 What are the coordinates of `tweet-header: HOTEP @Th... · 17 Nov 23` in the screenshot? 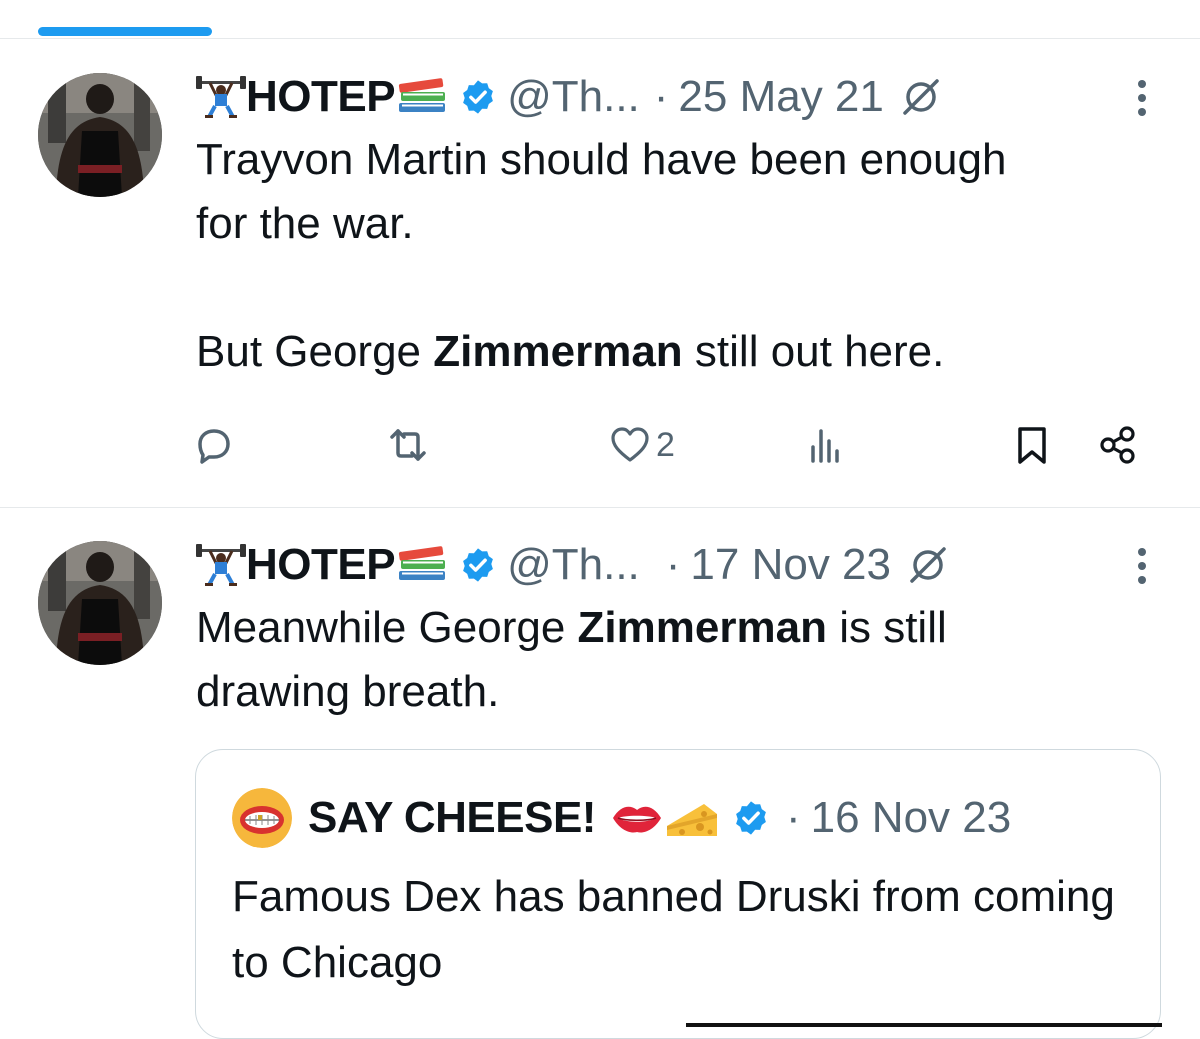 It's located at (688, 565).